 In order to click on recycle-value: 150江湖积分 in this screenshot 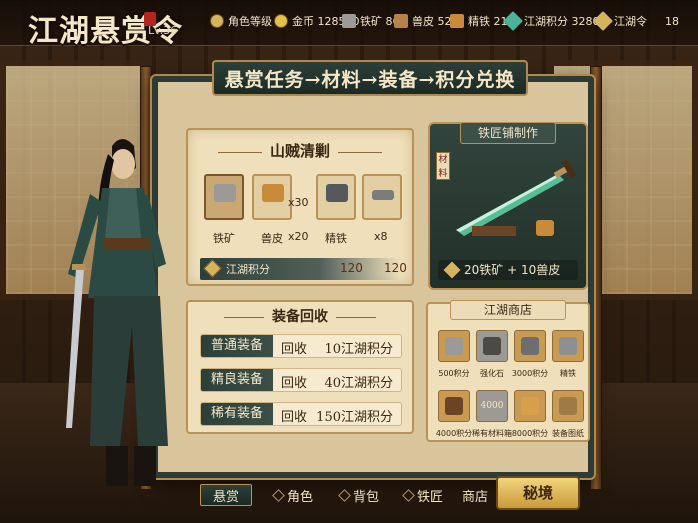, I will do `click(354, 417)`.